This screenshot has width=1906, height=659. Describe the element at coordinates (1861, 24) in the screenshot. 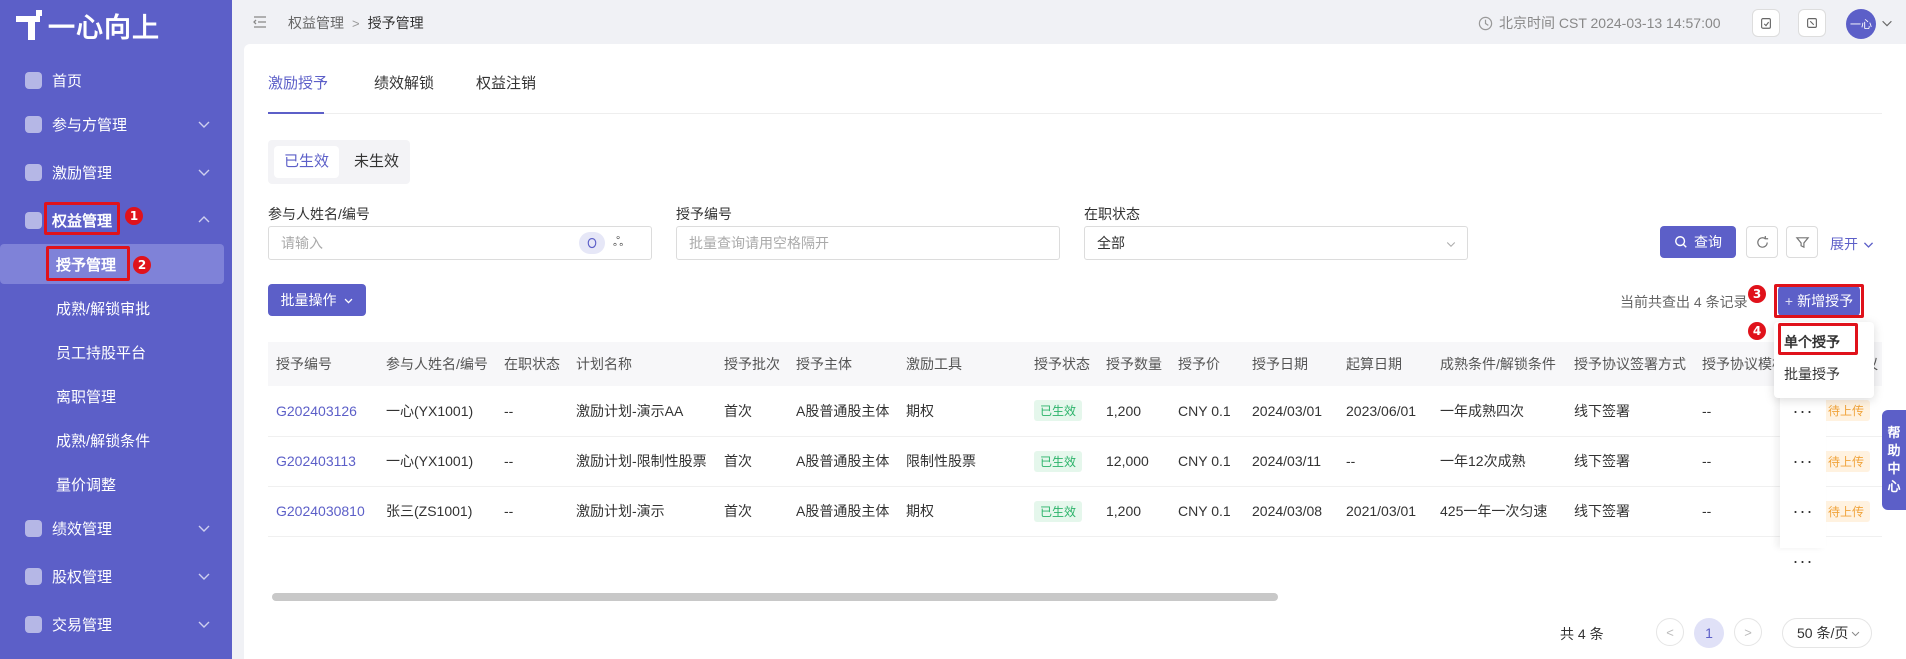

I see `avatar: 一心` at that location.